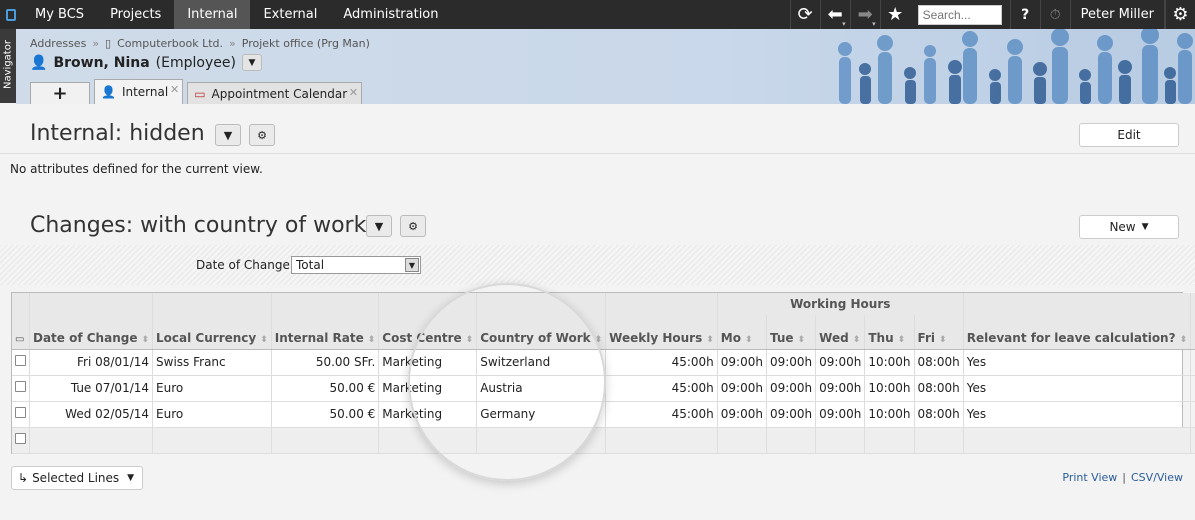 The image size is (1195, 520). What do you see at coordinates (804, 14) in the screenshot?
I see `refresh-icon: ⟳` at bounding box center [804, 14].